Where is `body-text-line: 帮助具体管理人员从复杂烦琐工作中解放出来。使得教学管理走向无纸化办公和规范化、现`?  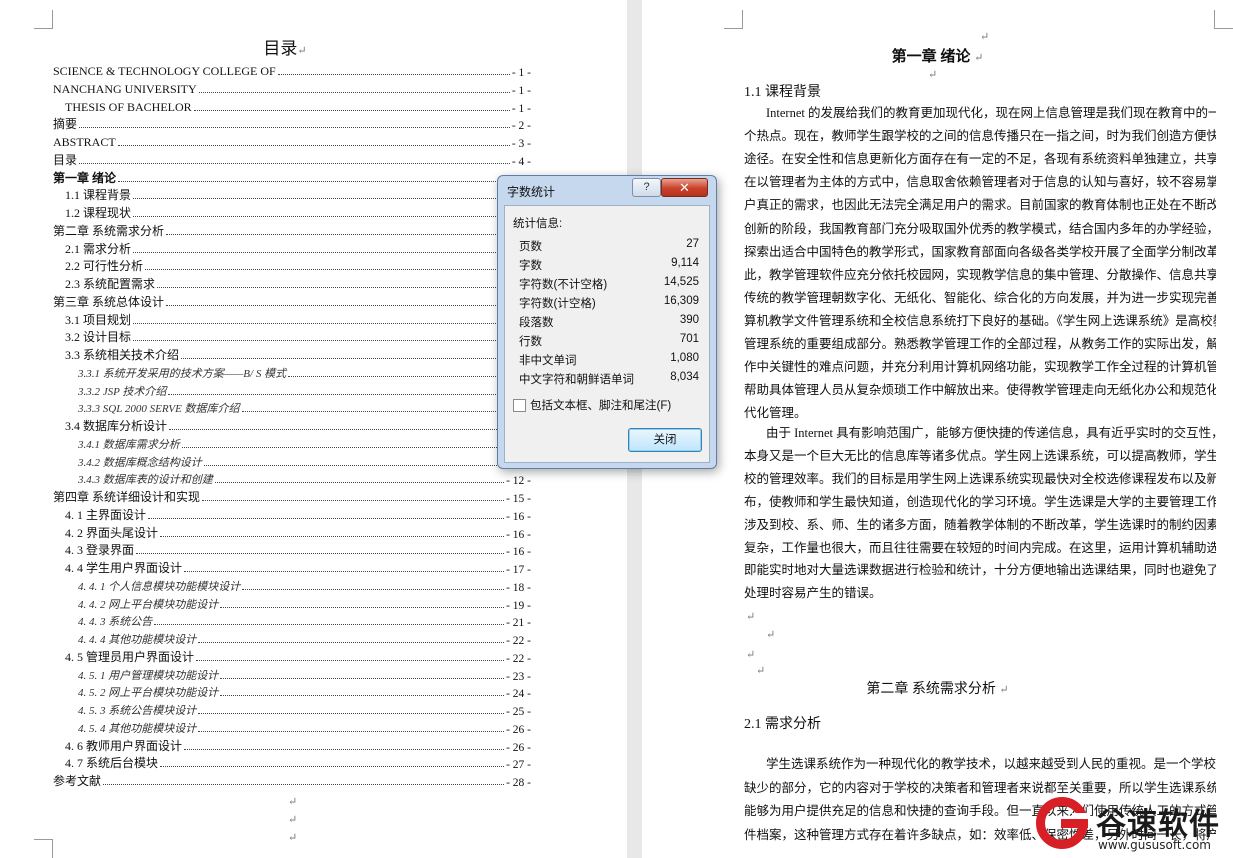 body-text-line: 帮助具体管理人员从复杂烦琐工作中解放出来。使得教学管理走向无纸化办公和规范化、现 is located at coordinates (980, 390).